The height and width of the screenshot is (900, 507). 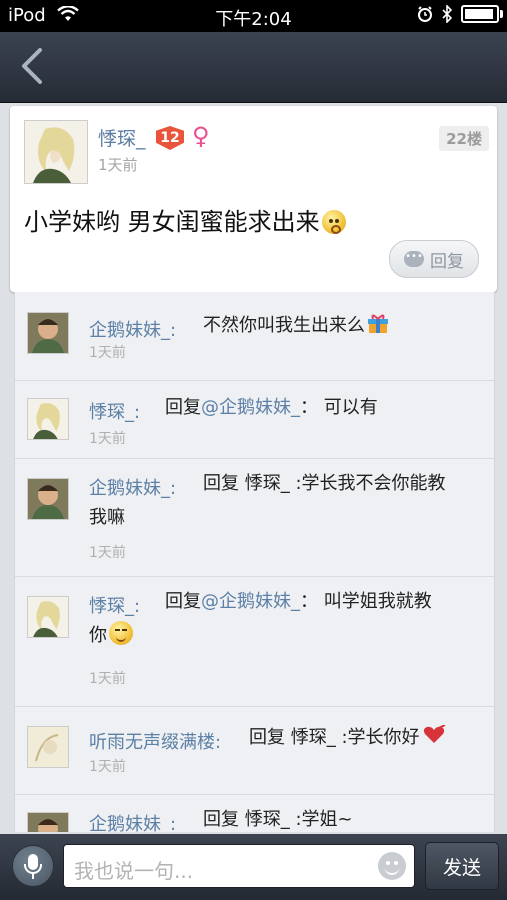 I want to click on level-badge: 12, so click(x=170, y=138).